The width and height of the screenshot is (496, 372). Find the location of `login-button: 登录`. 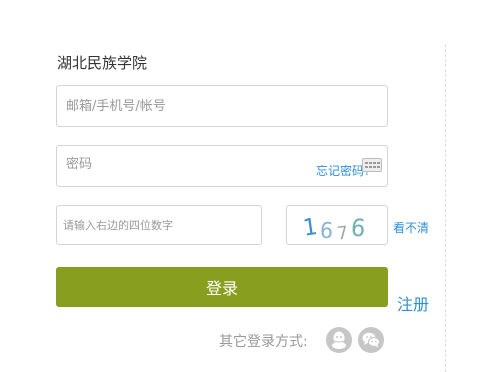

login-button: 登录 is located at coordinates (222, 287).